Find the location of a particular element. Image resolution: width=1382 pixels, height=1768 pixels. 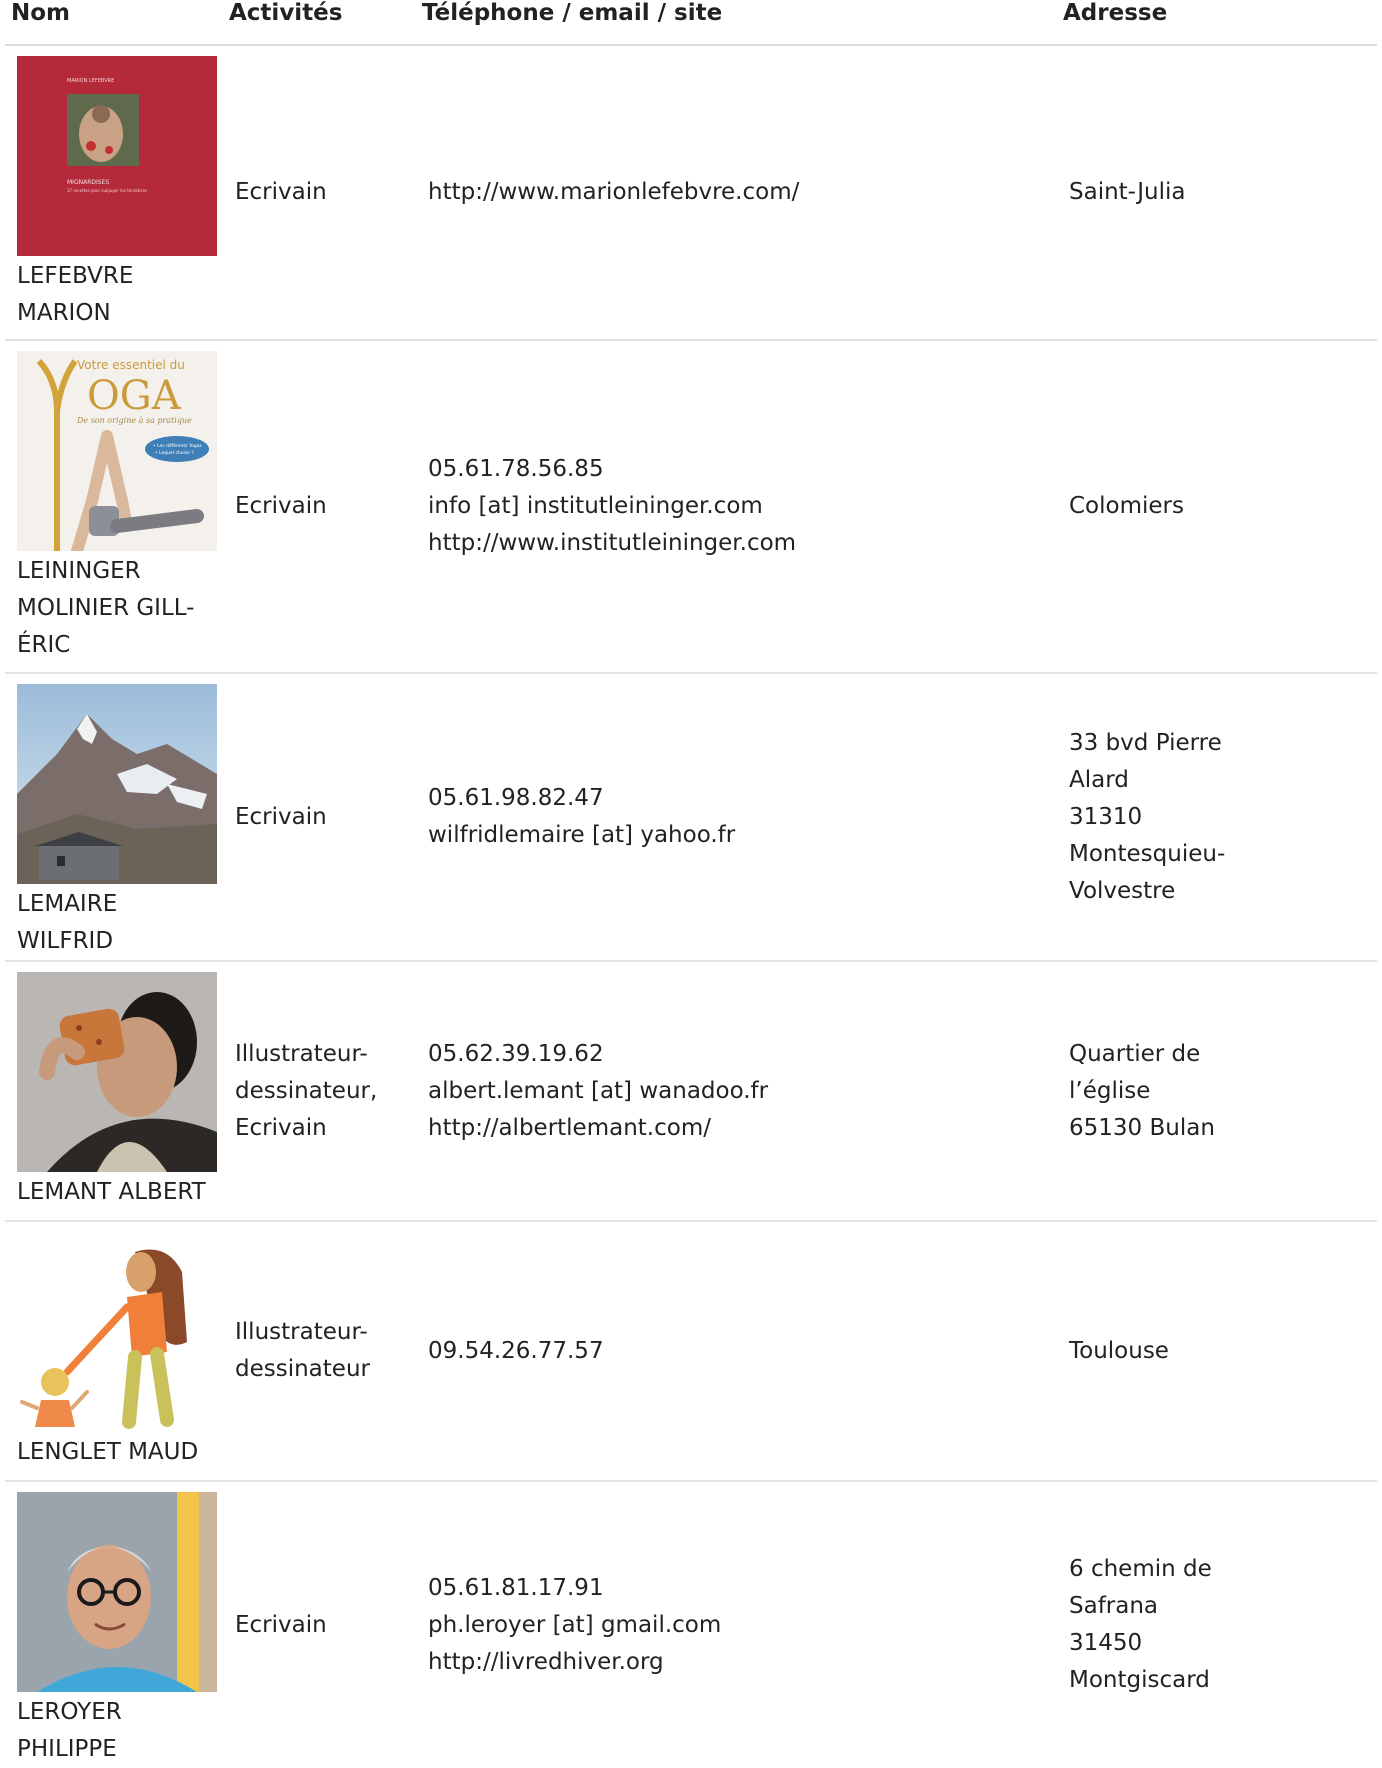

contact-cell: 09.54.26.77.57 is located at coordinates (736, 1351).